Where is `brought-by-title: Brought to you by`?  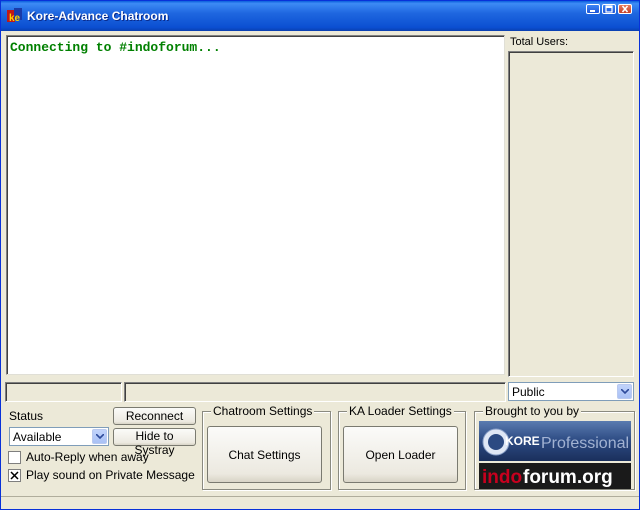 brought-by-title: Brought to you by is located at coordinates (532, 411).